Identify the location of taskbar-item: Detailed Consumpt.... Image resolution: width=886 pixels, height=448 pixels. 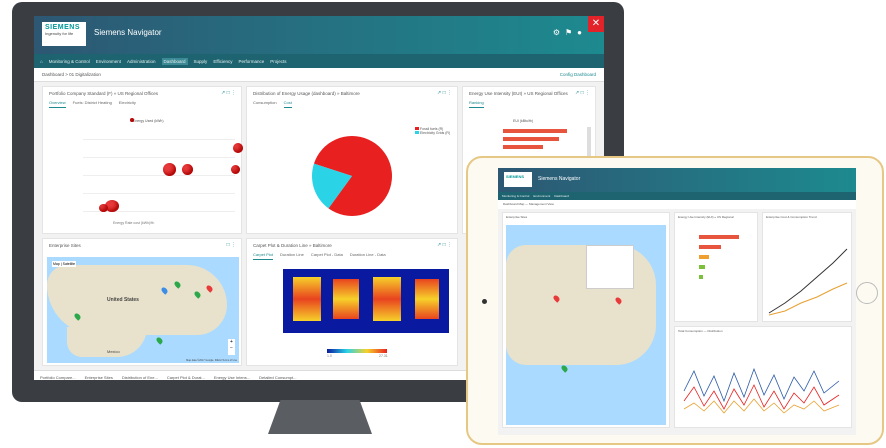
(277, 377).